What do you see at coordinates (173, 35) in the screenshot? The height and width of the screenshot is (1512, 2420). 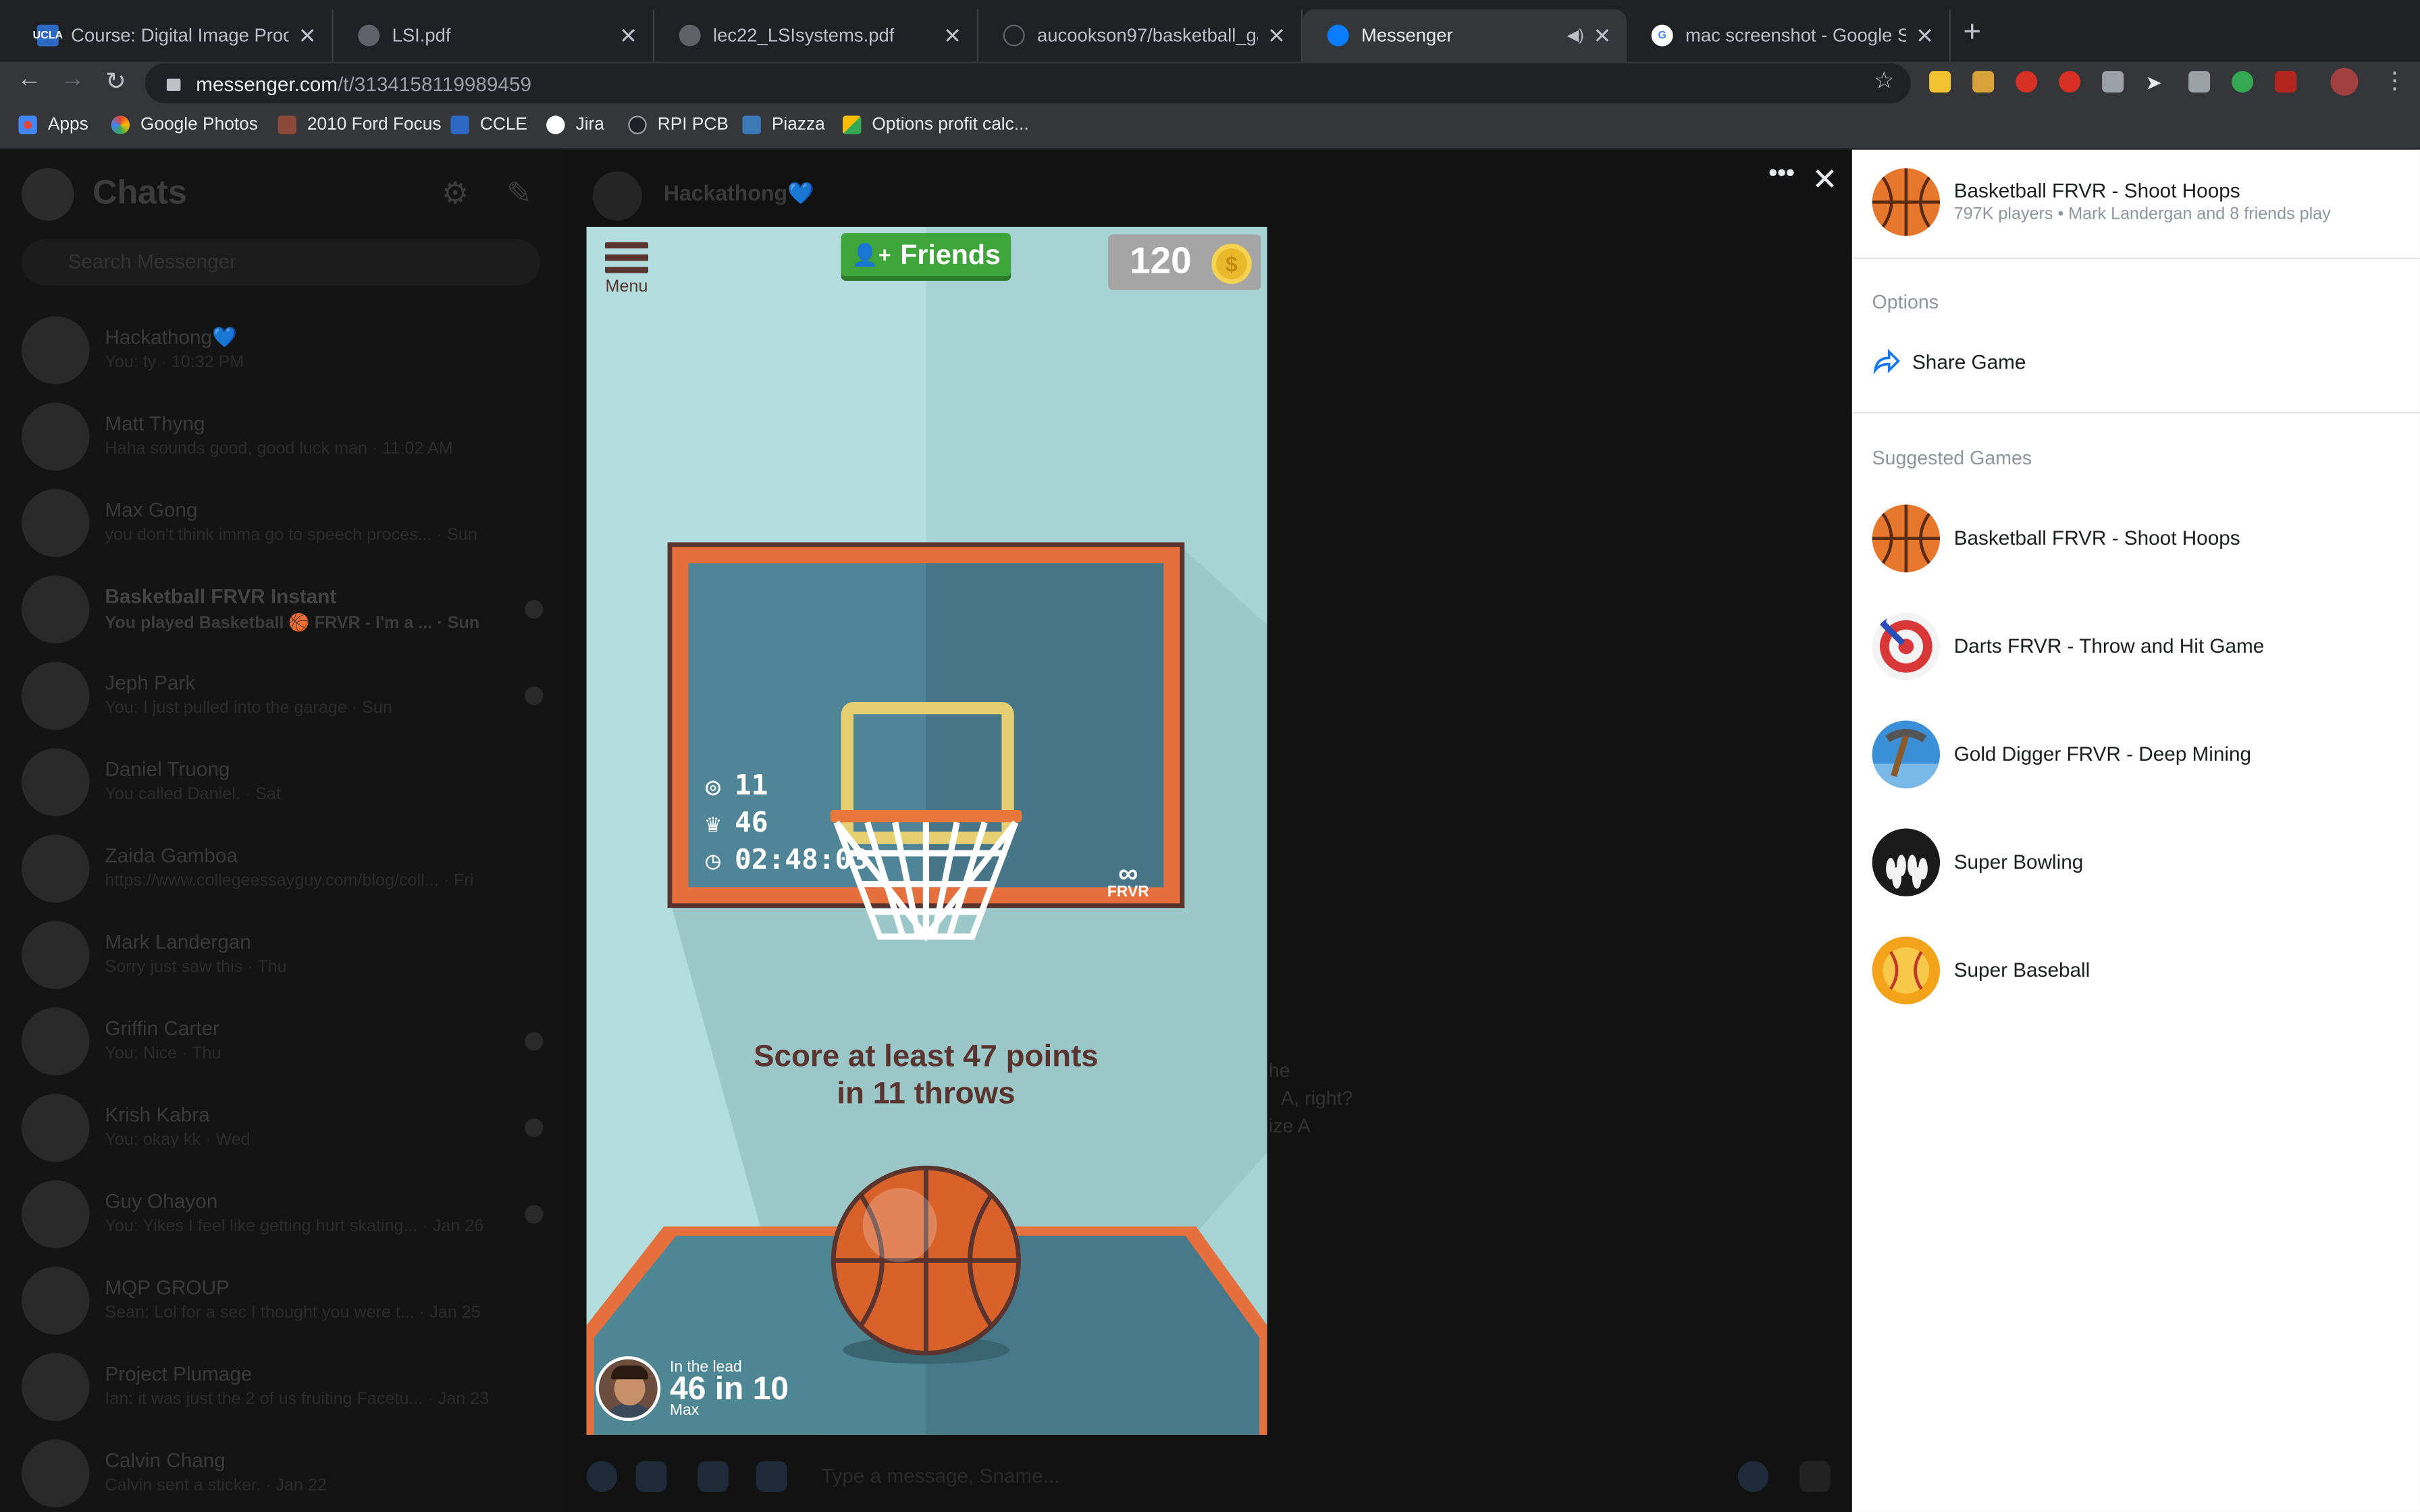 I see `tab-course: UCLA Course: Digital Image Processing ✕` at bounding box center [173, 35].